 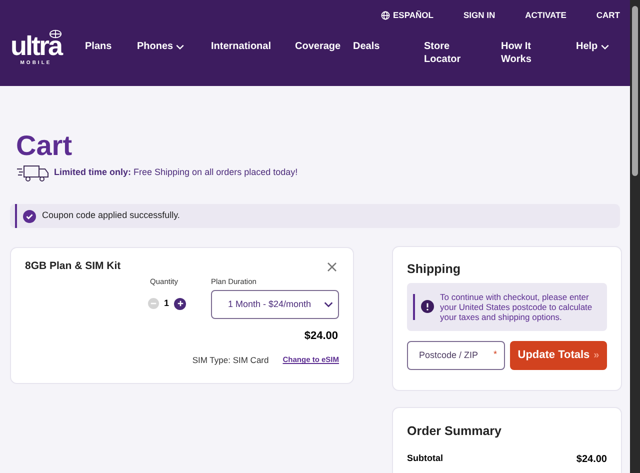 What do you see at coordinates (434, 269) in the screenshot?
I see `shipping-title: Shipping` at bounding box center [434, 269].